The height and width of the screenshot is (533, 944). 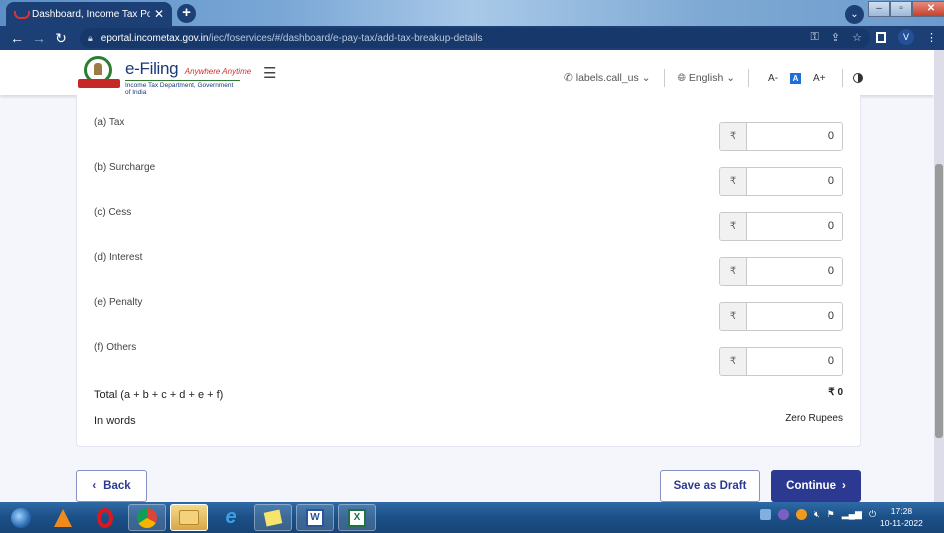 What do you see at coordinates (931, 37) in the screenshot?
I see `menu-kebab-icon: ⋮` at bounding box center [931, 37].